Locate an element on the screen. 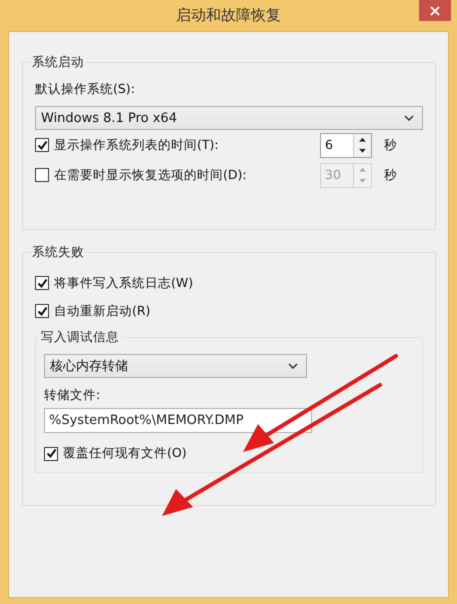 Image resolution: width=457 pixels, height=604 pixels. checkbox-label: 自动重新启动(R) is located at coordinates (102, 311).